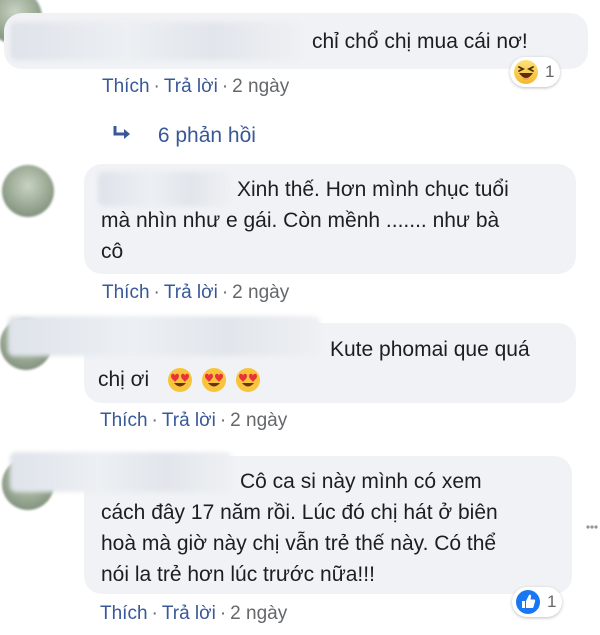 The width and height of the screenshot is (600, 635). I want to click on comment-text: chỉ chổ chị mua cái nơ!, so click(420, 41).